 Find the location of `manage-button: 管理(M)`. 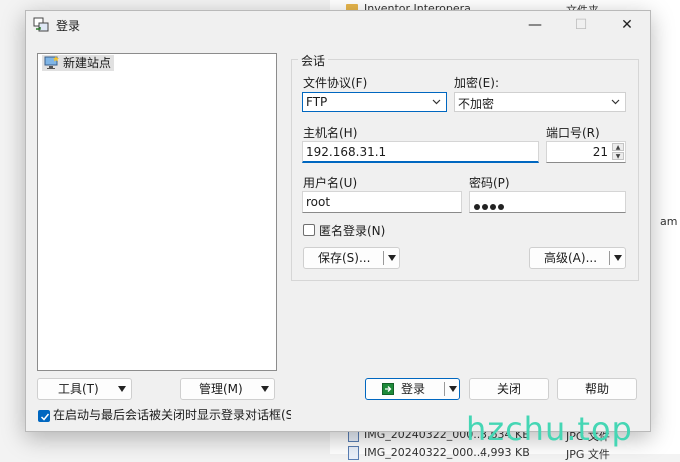

manage-button: 管理(M) is located at coordinates (227, 389).